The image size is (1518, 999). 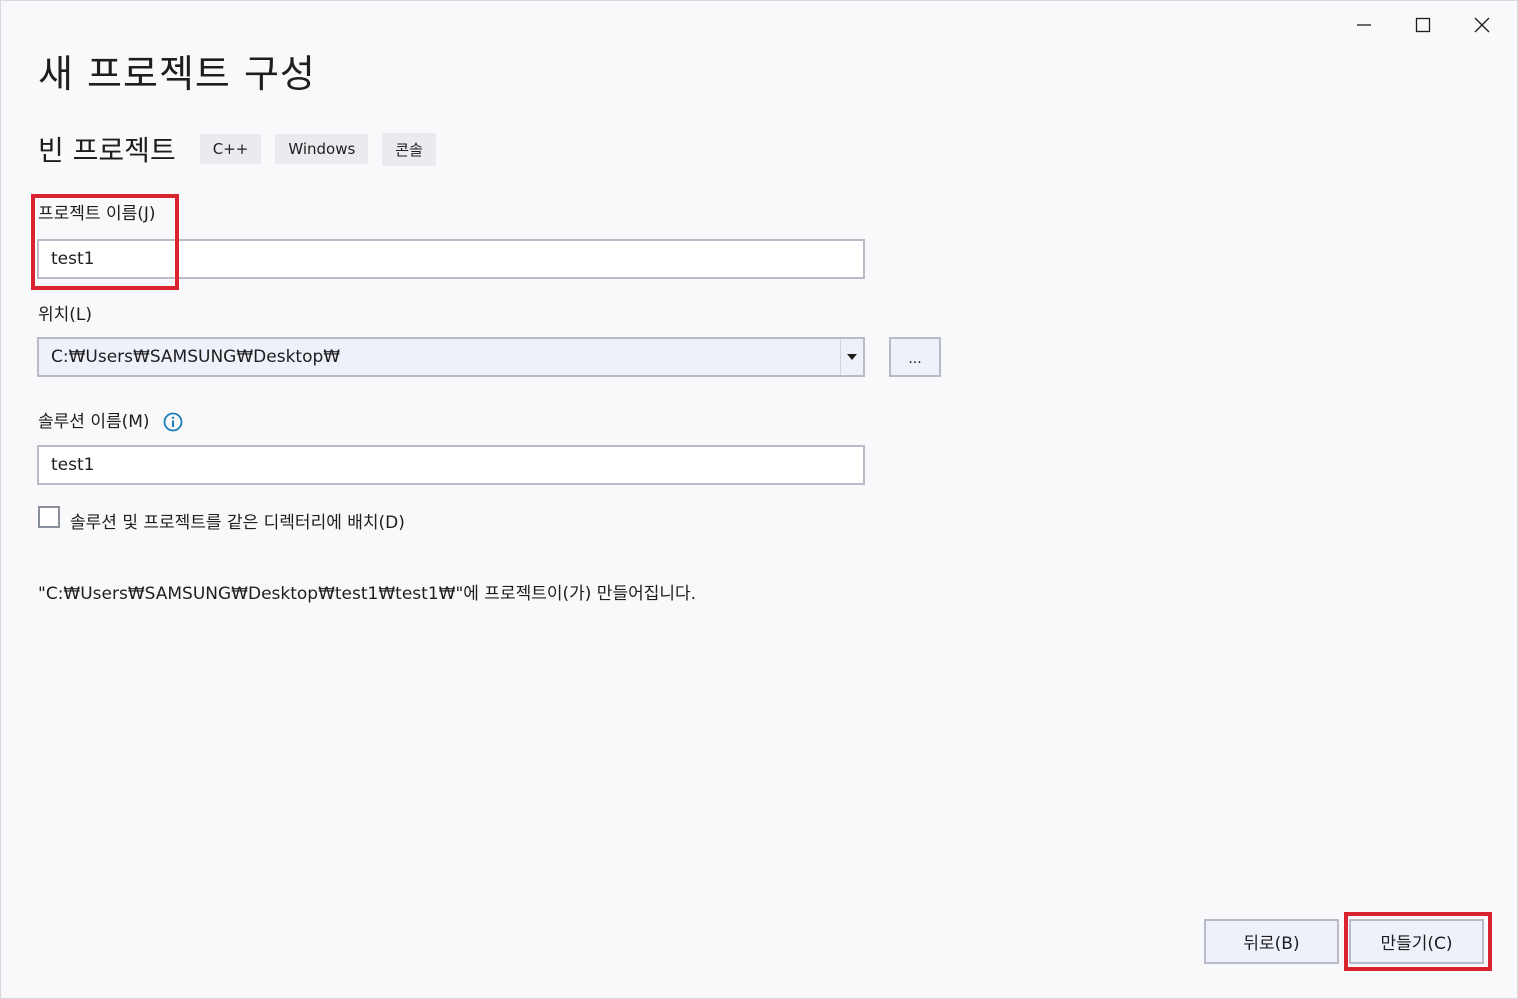 What do you see at coordinates (451, 259) in the screenshot?
I see `project-name-input: test1` at bounding box center [451, 259].